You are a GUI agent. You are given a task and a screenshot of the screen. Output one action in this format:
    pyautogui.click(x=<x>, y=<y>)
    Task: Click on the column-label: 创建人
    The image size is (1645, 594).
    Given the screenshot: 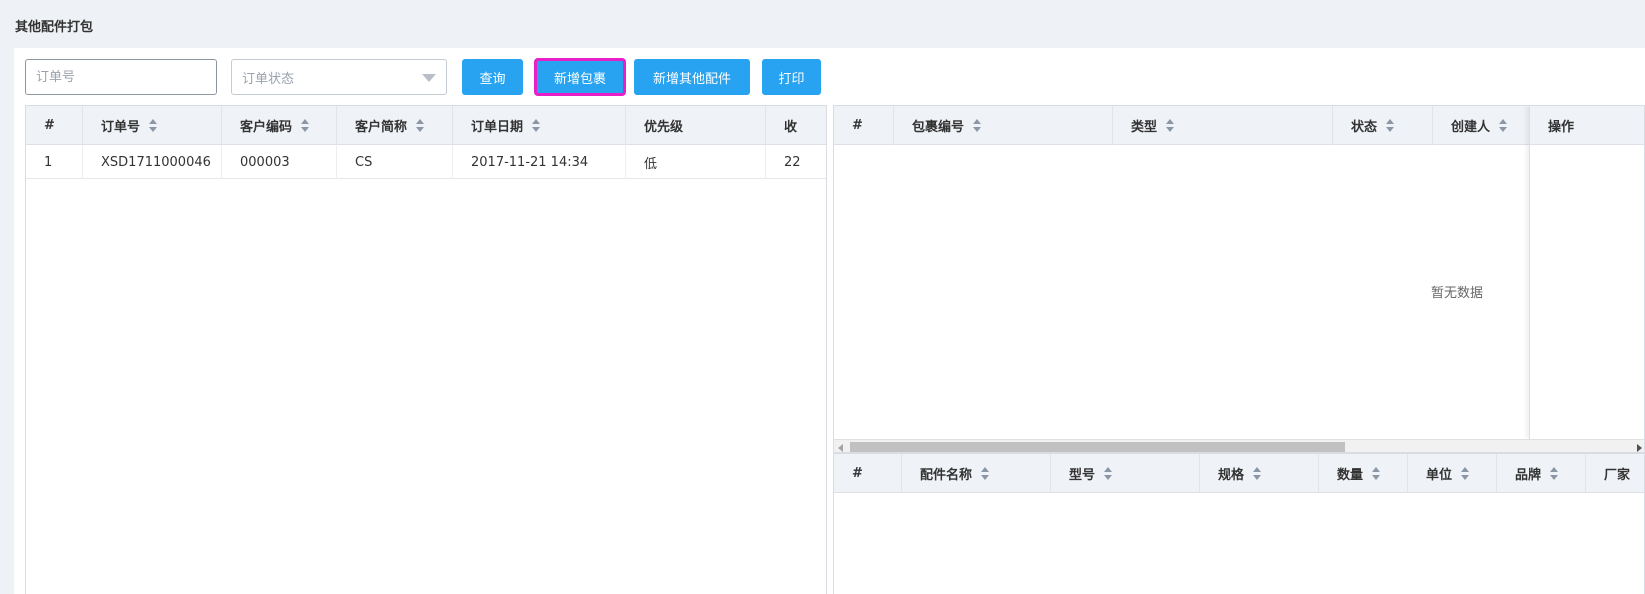 What is the action you would take?
    pyautogui.click(x=1471, y=127)
    